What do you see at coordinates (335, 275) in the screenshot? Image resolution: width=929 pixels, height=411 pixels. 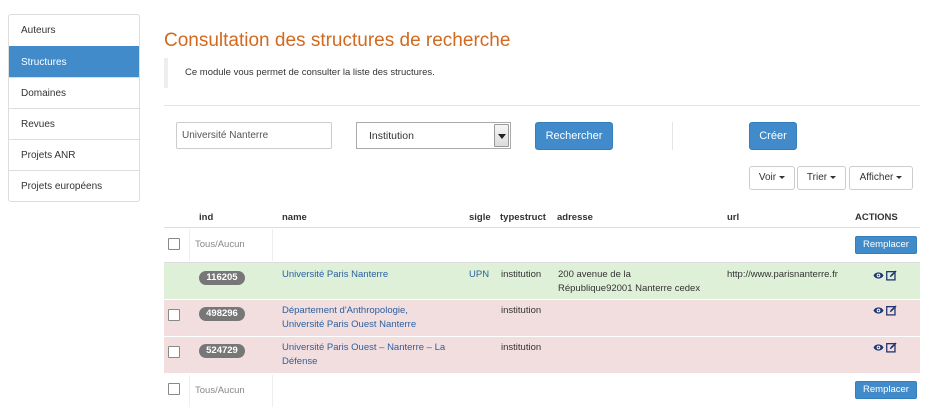 I see `structure-name-link: Université Paris Nanterre` at bounding box center [335, 275].